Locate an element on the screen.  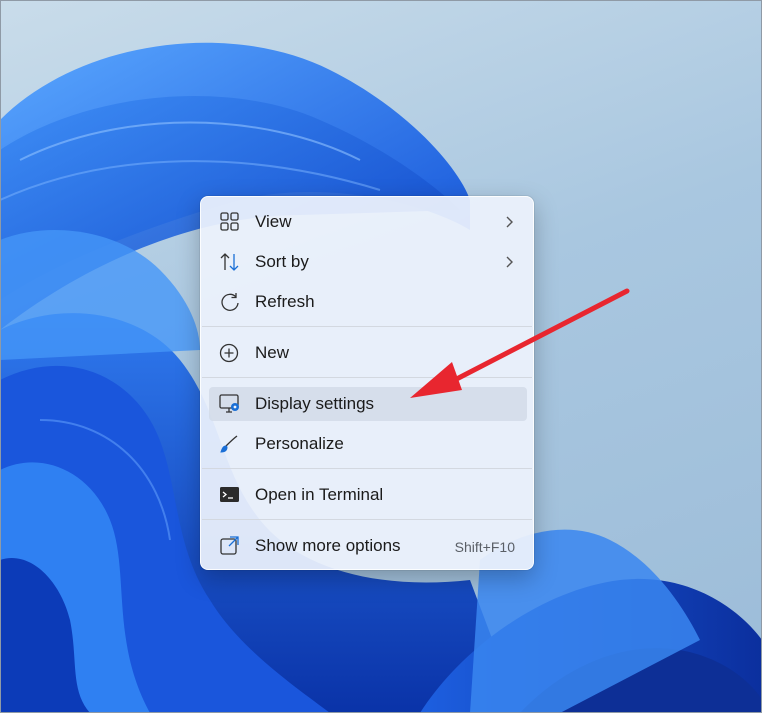
menu-item-label: View is located at coordinates (273, 221).